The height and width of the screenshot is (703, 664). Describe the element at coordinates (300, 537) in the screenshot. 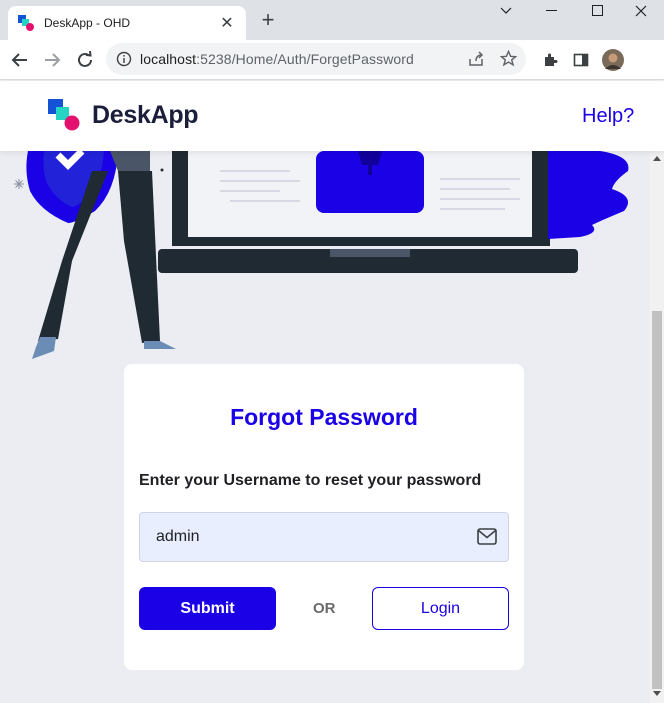

I see `username-input` at that location.